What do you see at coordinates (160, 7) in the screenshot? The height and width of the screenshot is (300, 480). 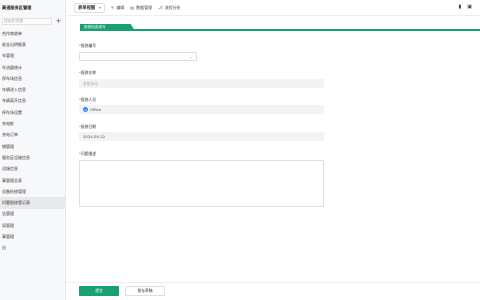 I see `flow-icon: ⎇` at bounding box center [160, 7].